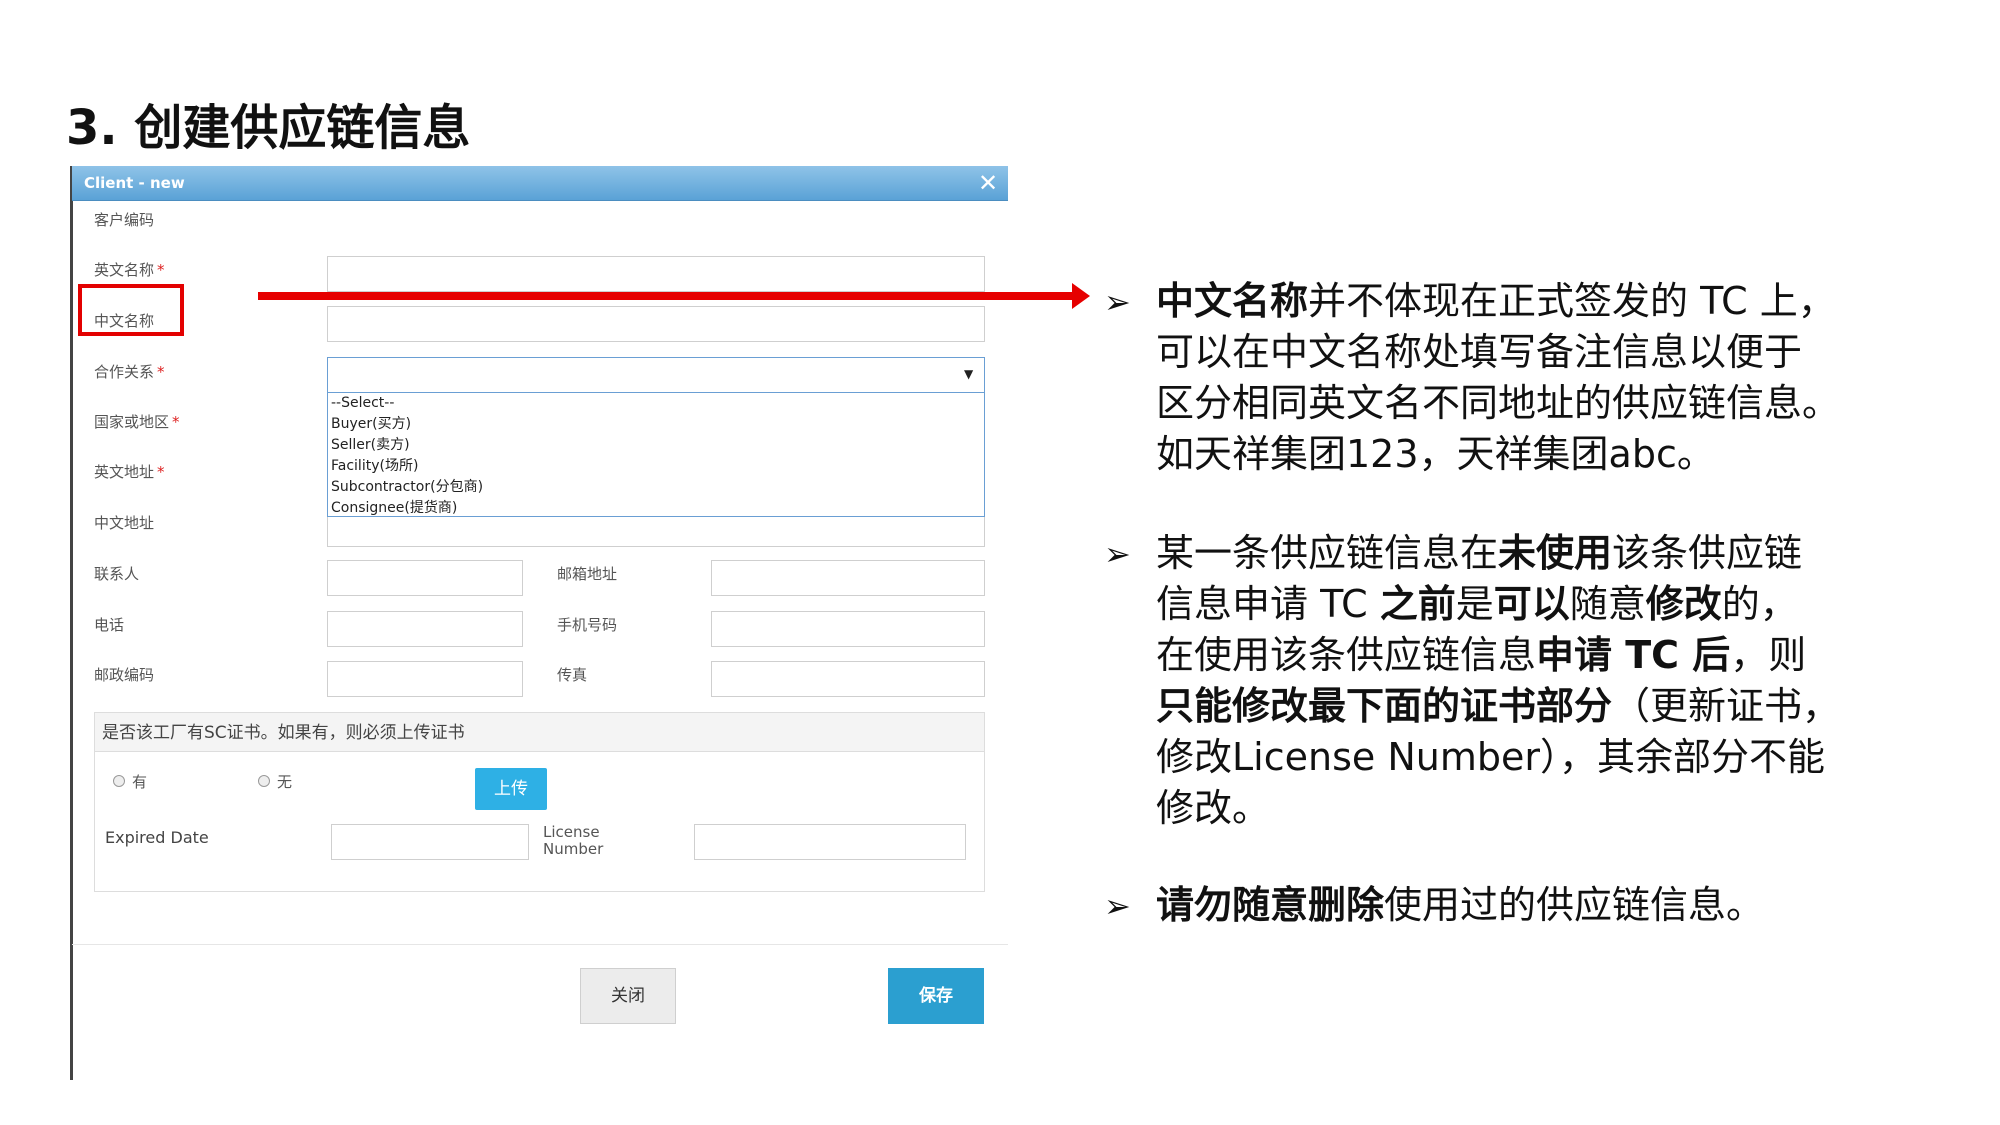 Image resolution: width=2000 pixels, height=1125 pixels. I want to click on mobile-input, so click(848, 629).